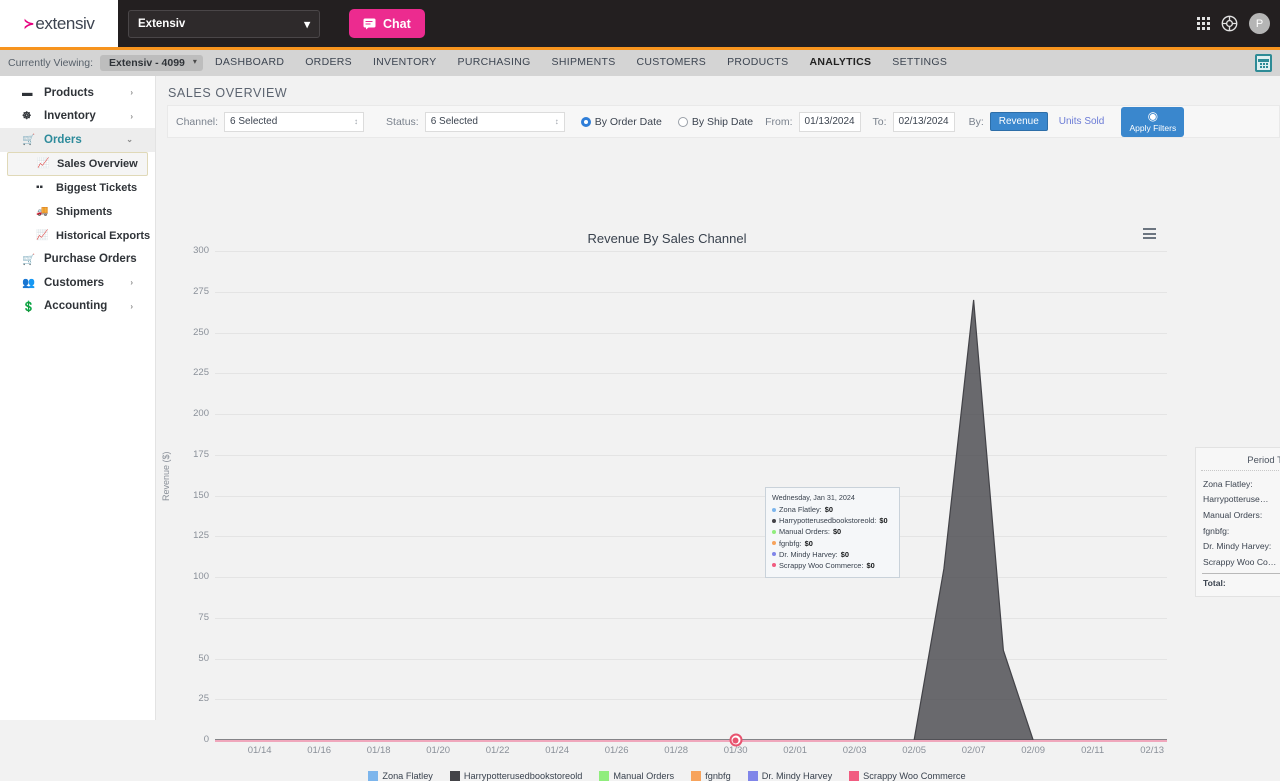 The width and height of the screenshot is (1280, 781). I want to click on legend-item: Manual Orders, so click(636, 776).